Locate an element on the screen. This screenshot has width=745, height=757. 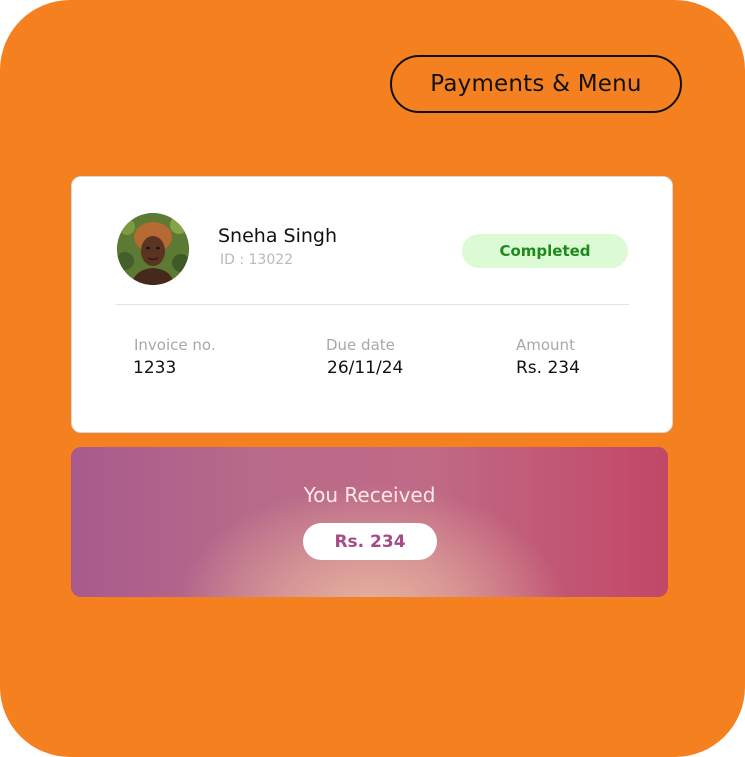
divider is located at coordinates (372, 304).